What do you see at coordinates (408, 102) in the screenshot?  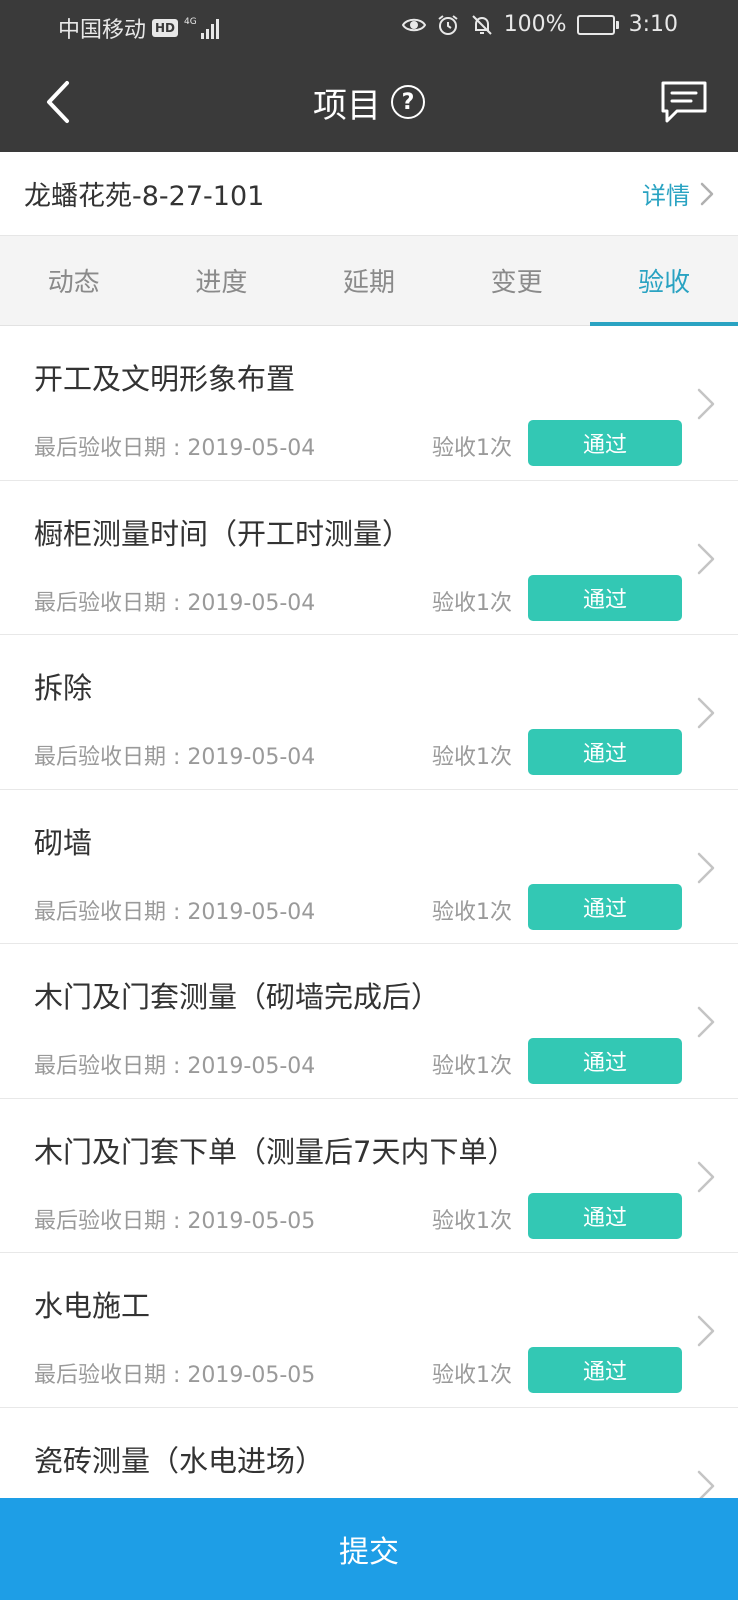 I see `help-button: ?` at bounding box center [408, 102].